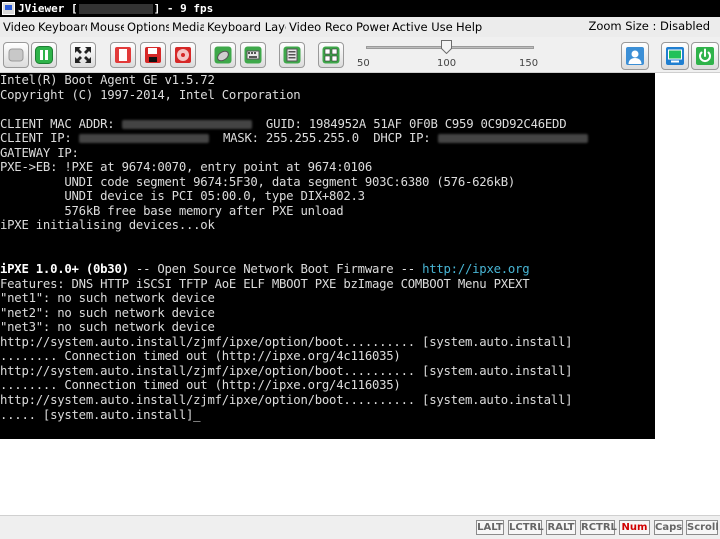  What do you see at coordinates (529, 63) in the screenshot?
I see `zoom-tick-150: 150` at bounding box center [529, 63].